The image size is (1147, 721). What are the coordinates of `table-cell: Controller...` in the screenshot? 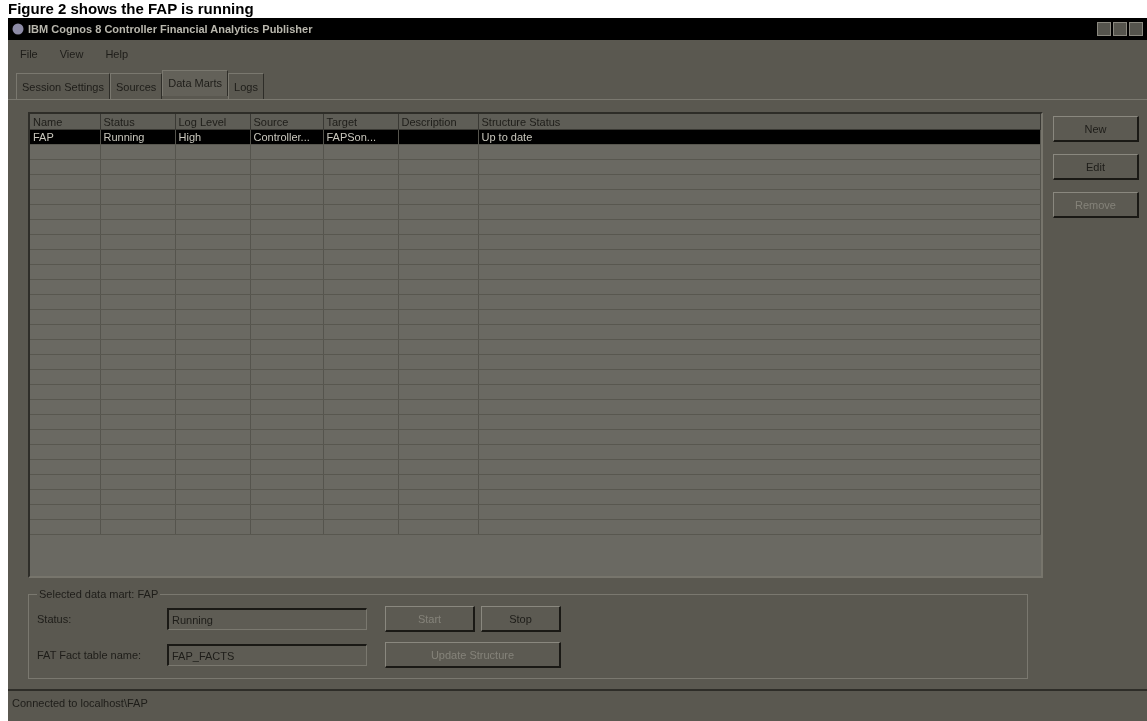 It's located at (281, 137).